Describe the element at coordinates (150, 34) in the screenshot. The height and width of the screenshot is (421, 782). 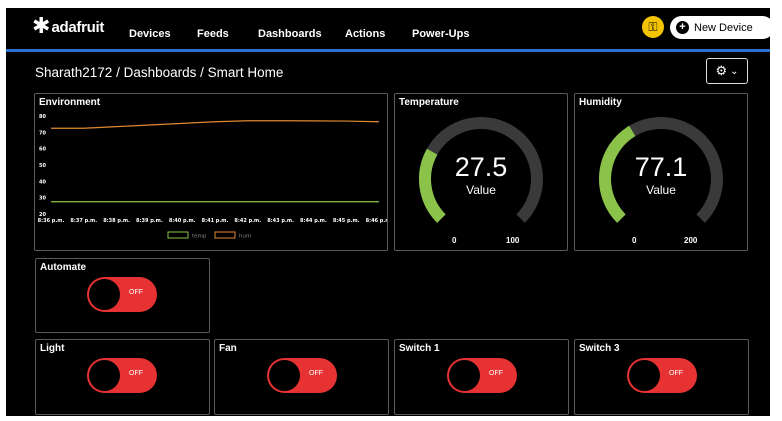
I see `nav-devices: Devices` at that location.